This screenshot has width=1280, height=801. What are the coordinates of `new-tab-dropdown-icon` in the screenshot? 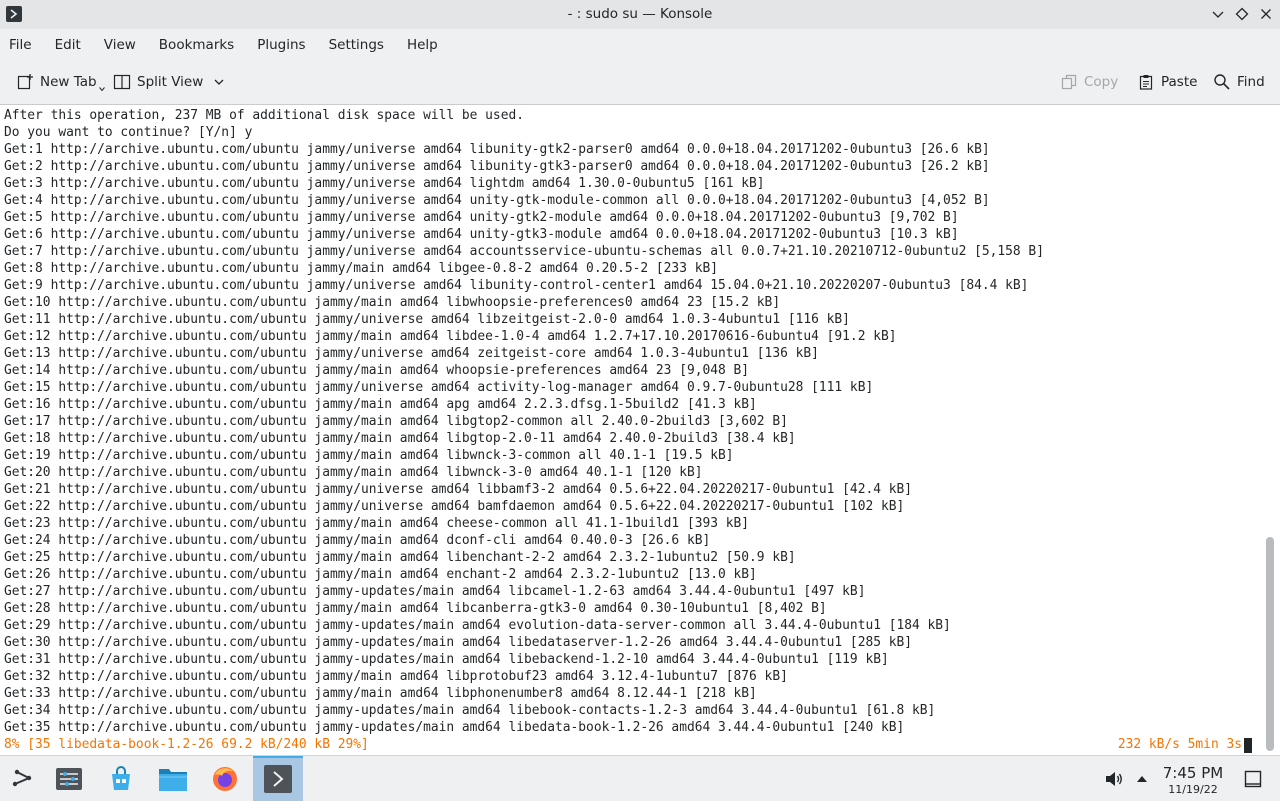 It's located at (101, 89).